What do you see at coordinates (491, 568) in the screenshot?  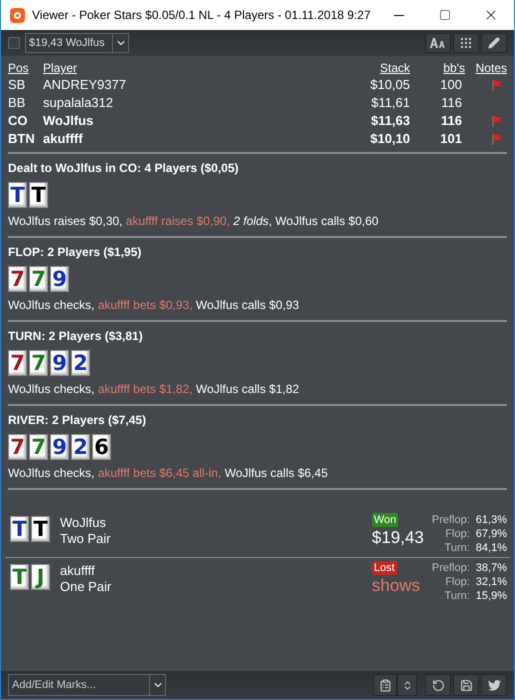 I see `equity-value: 38,7%` at bounding box center [491, 568].